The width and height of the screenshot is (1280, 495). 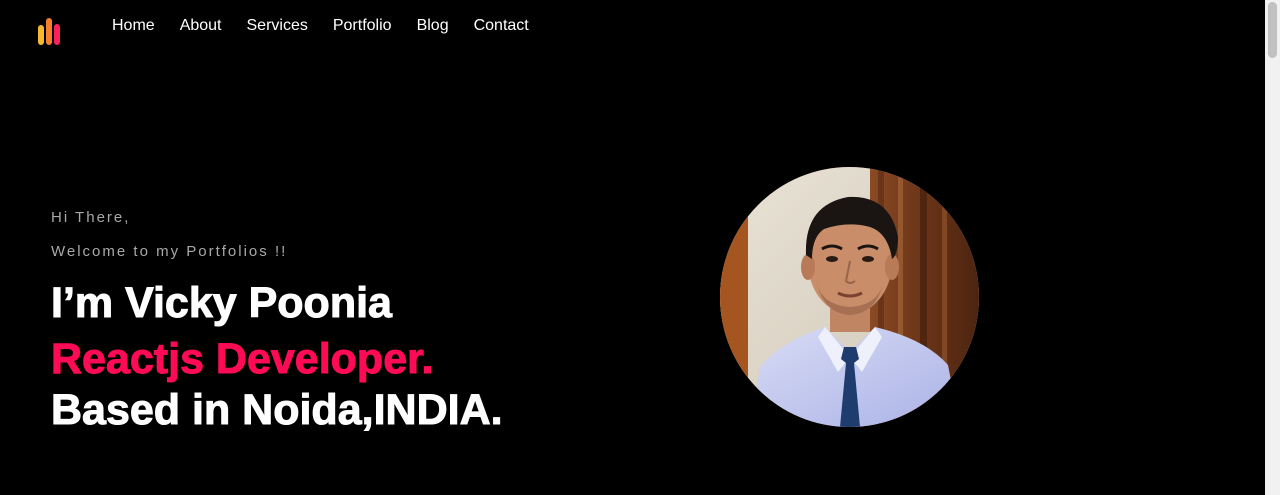 I want to click on nav-contact: Contact, so click(x=501, y=26).